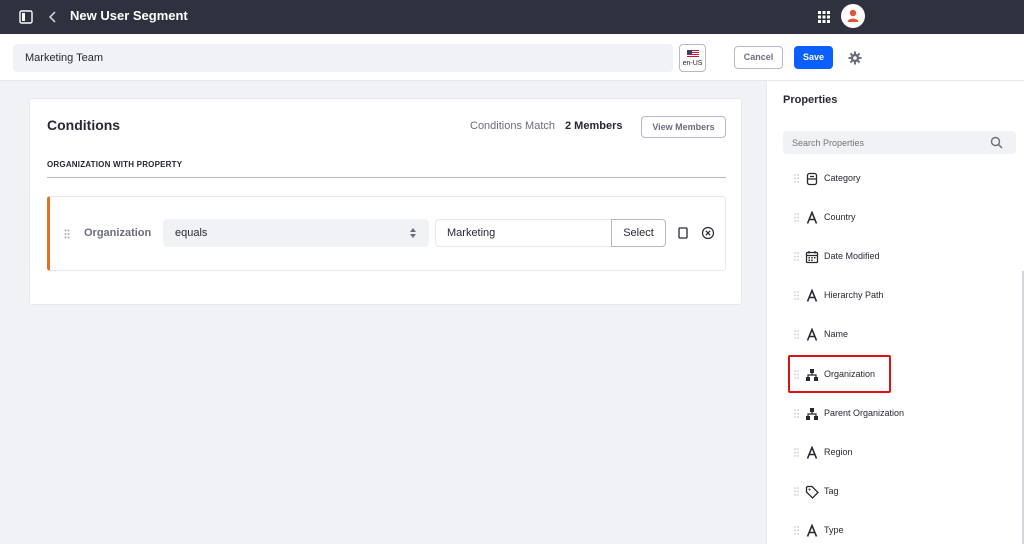  I want to click on us-flag-icon, so click(693, 54).